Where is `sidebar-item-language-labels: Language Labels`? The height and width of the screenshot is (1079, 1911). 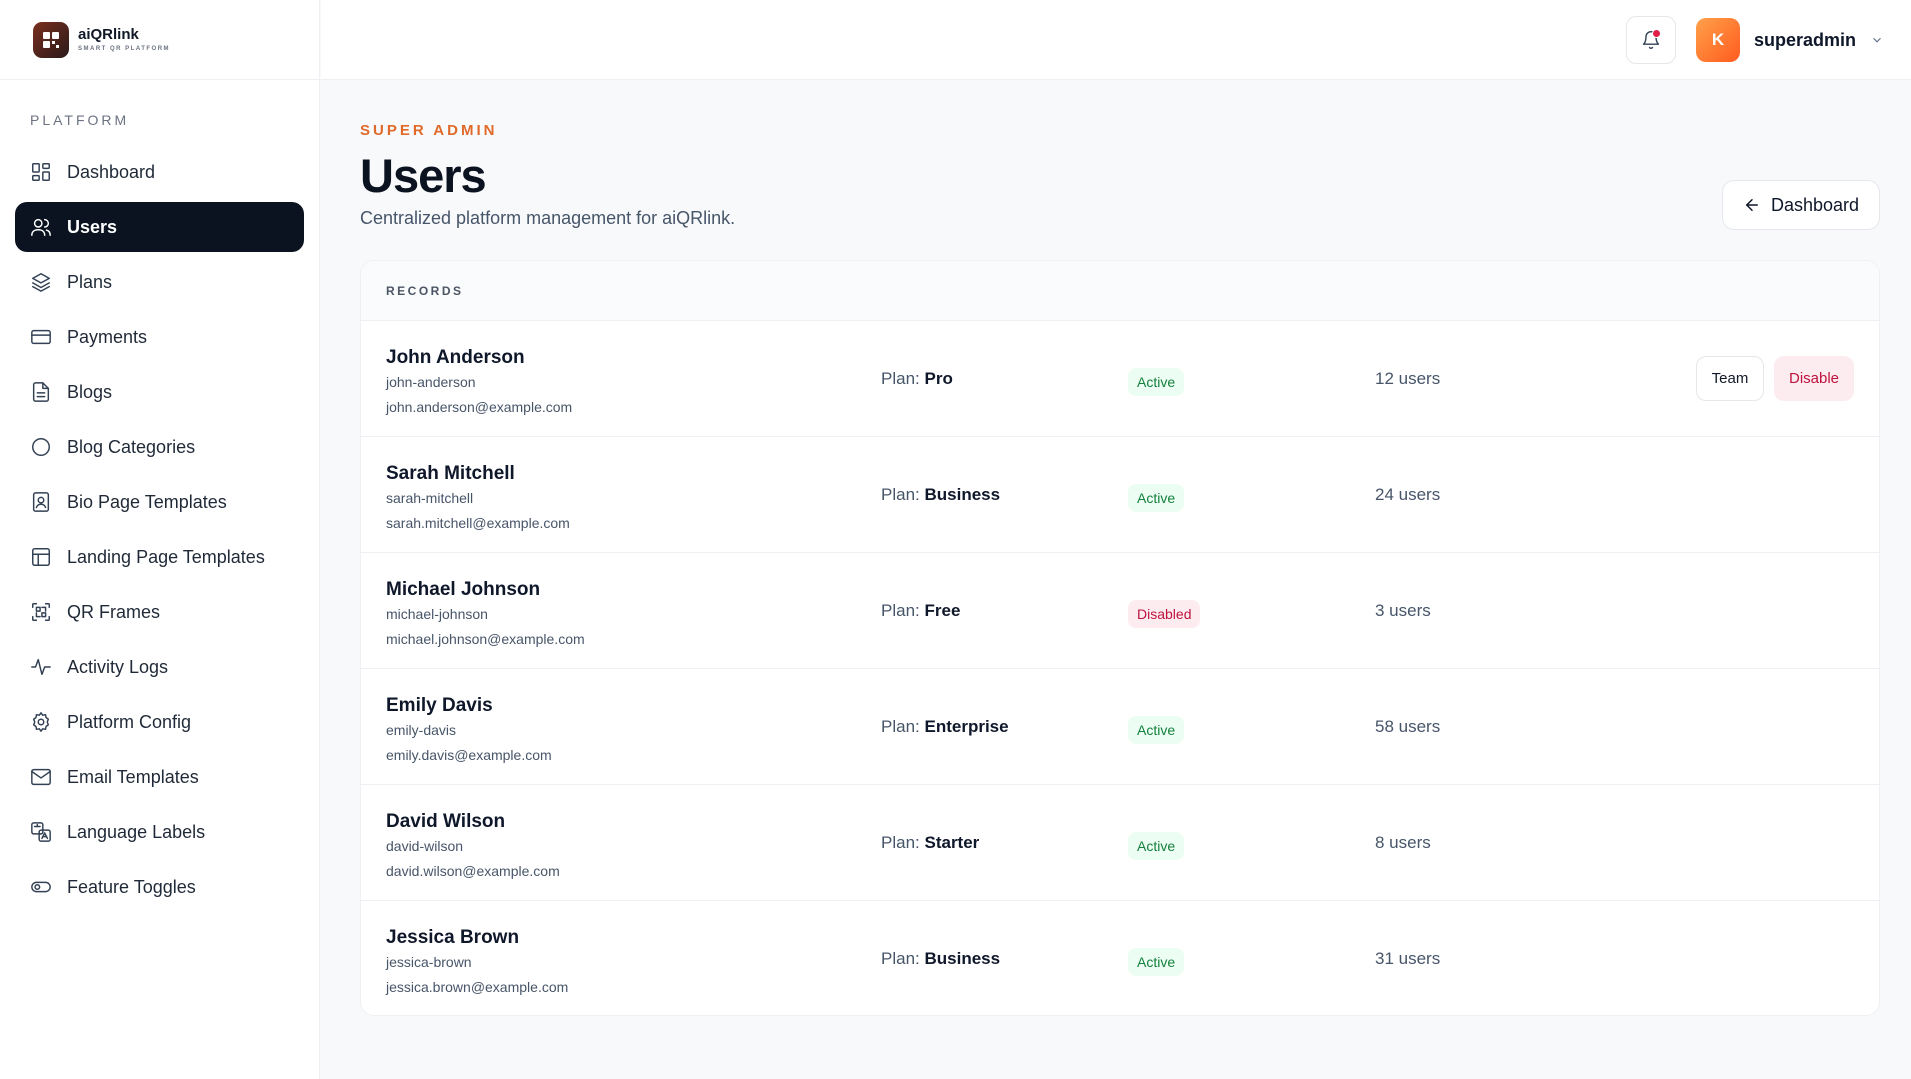
sidebar-item-language-labels: Language Labels is located at coordinates (159, 832).